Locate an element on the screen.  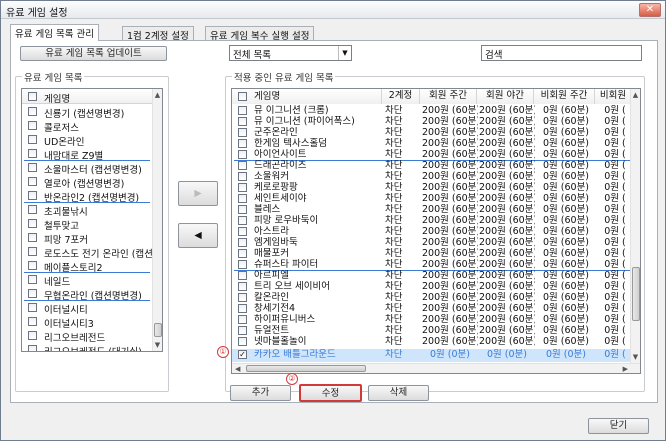
list-item: 콜로저스 is located at coordinates (92, 126).